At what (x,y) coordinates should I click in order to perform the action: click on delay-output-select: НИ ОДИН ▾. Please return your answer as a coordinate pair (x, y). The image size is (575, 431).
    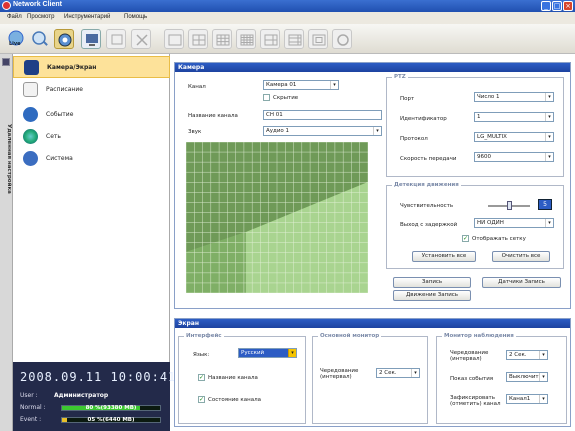
    Looking at the image, I should click on (514, 223).